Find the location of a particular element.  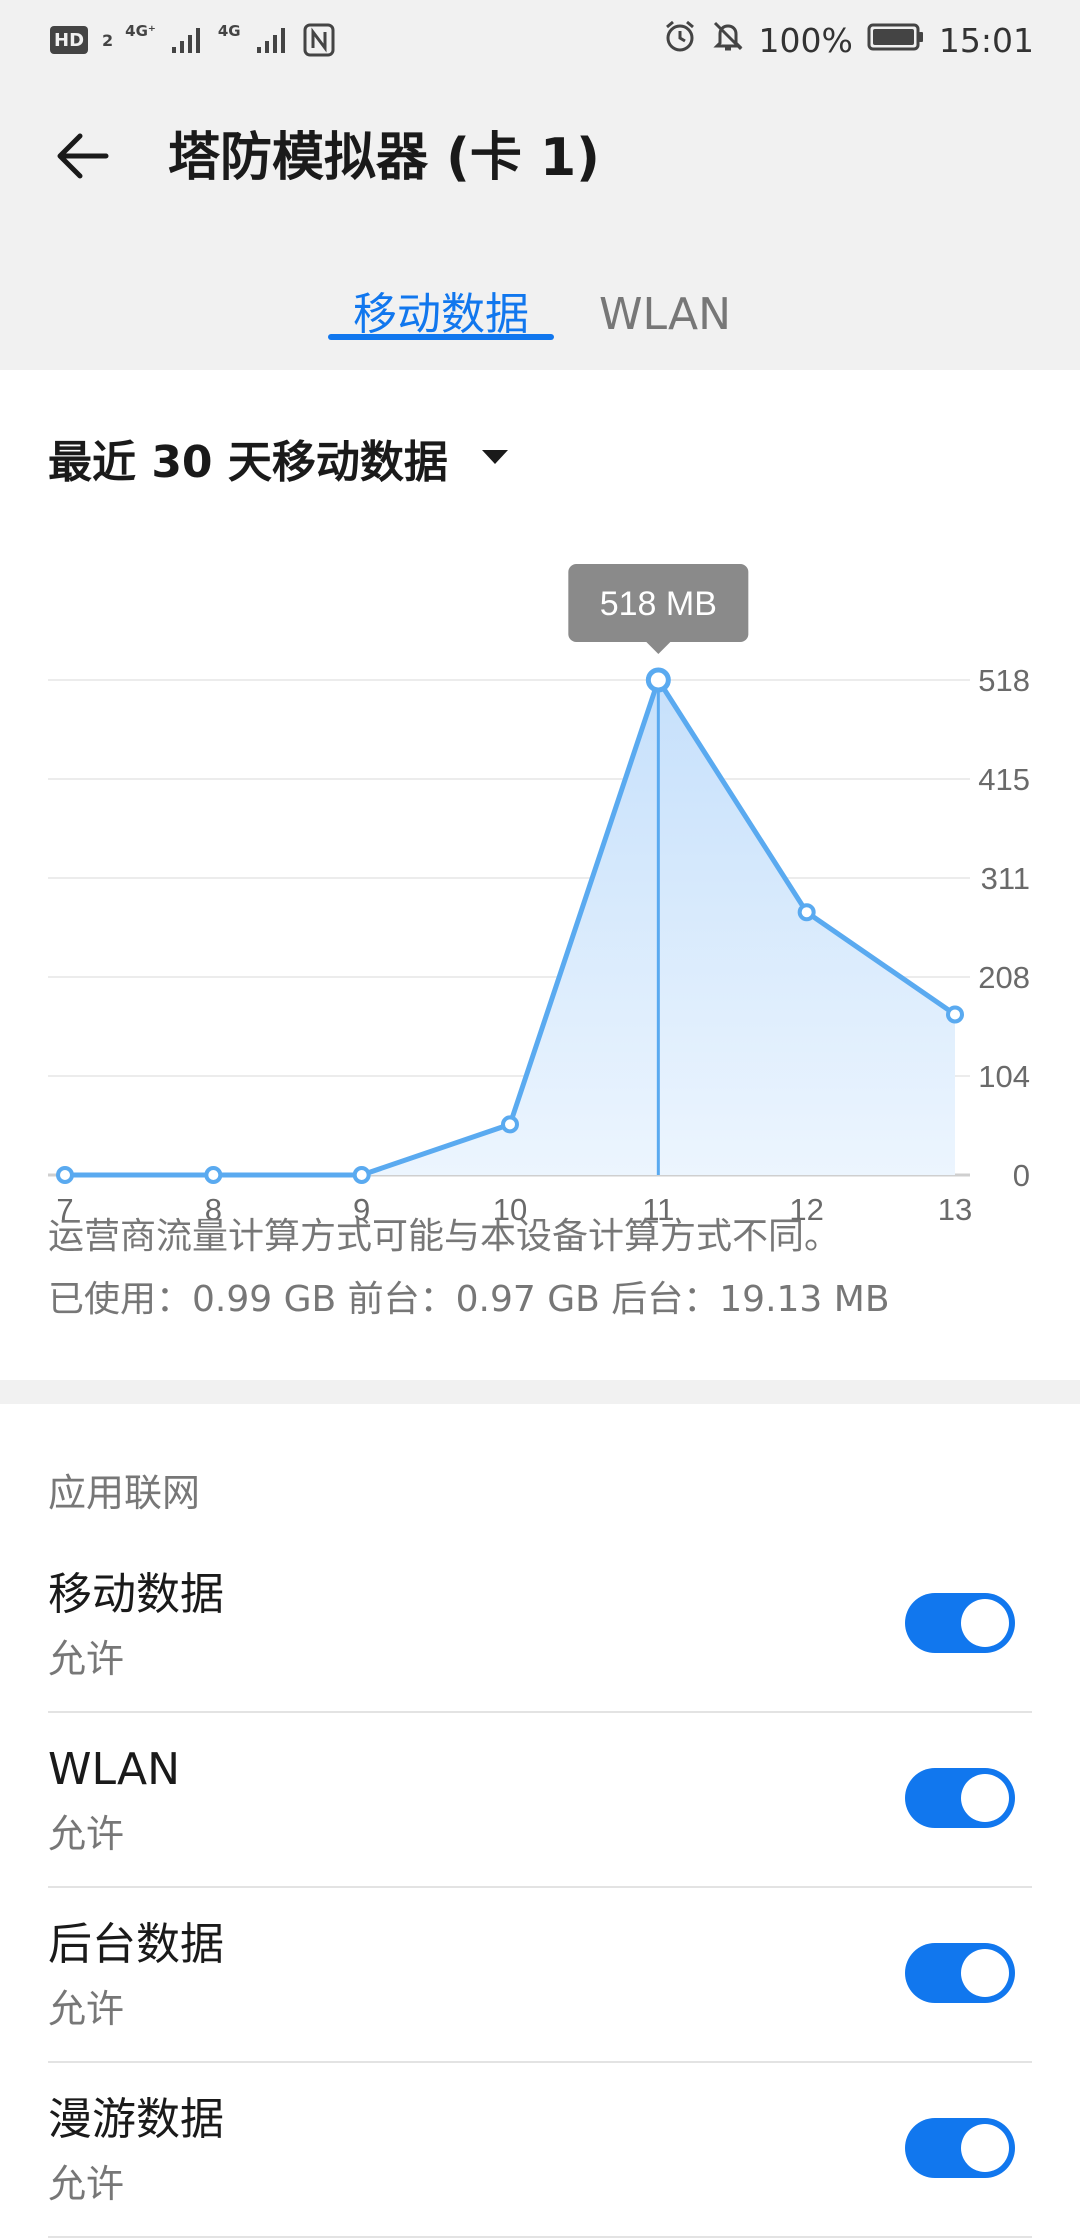

mobile-data-toggle is located at coordinates (960, 1623).